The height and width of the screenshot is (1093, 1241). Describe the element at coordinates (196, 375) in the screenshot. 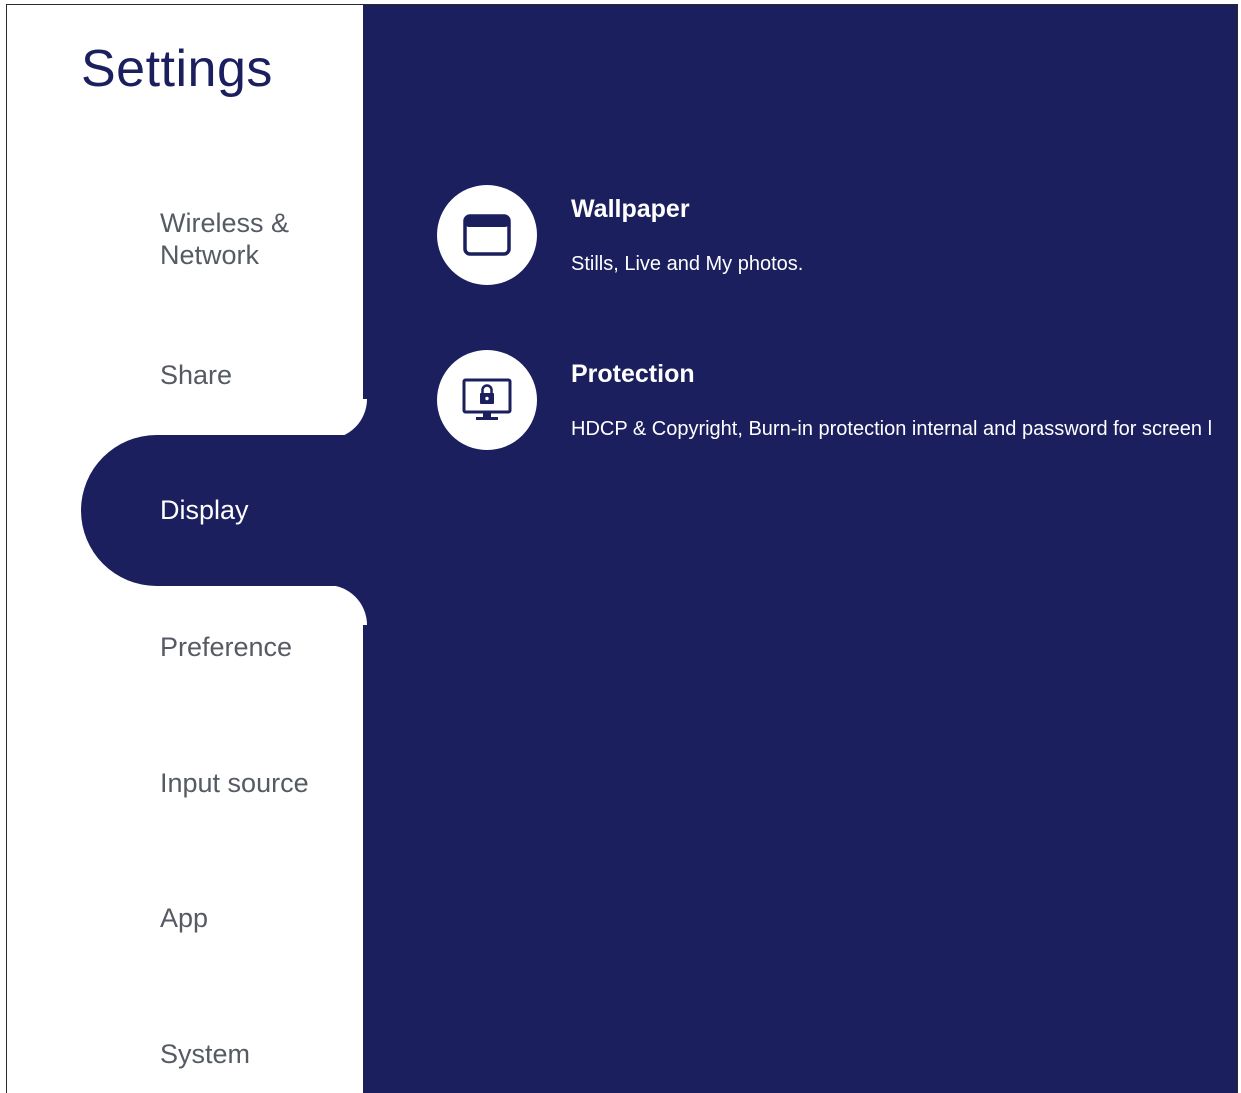

I see `sidebar-item-share: Share` at that location.